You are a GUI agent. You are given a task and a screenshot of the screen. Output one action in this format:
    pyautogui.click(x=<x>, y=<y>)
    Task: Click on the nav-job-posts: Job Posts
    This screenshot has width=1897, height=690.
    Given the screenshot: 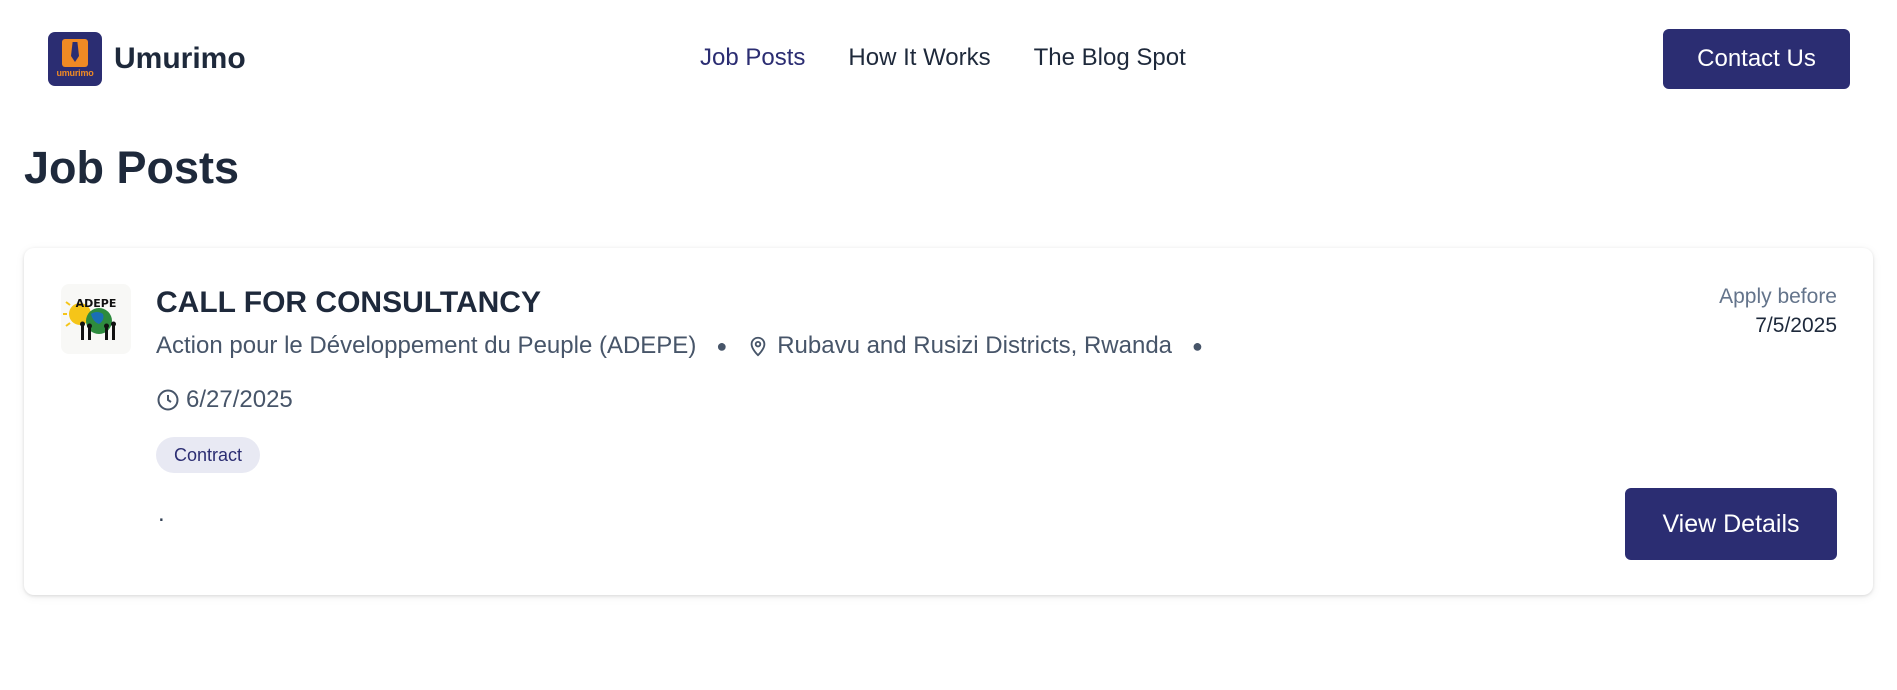 What is the action you would take?
    pyautogui.click(x=752, y=58)
    